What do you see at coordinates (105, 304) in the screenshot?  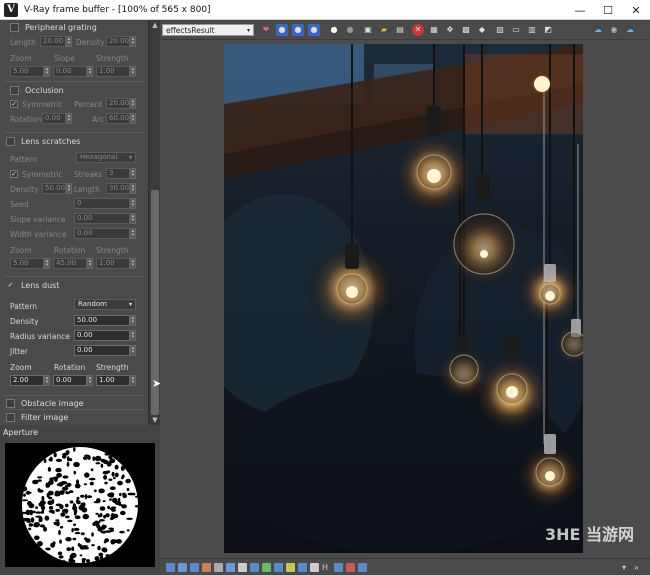 I see `ld-pattern-dropdown: Random ▾` at bounding box center [105, 304].